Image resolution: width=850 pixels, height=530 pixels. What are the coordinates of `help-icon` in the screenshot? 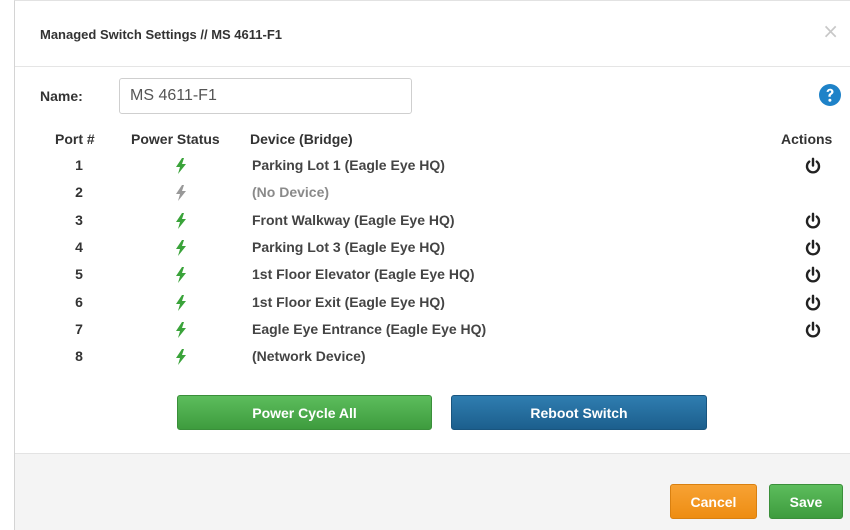 It's located at (830, 95).